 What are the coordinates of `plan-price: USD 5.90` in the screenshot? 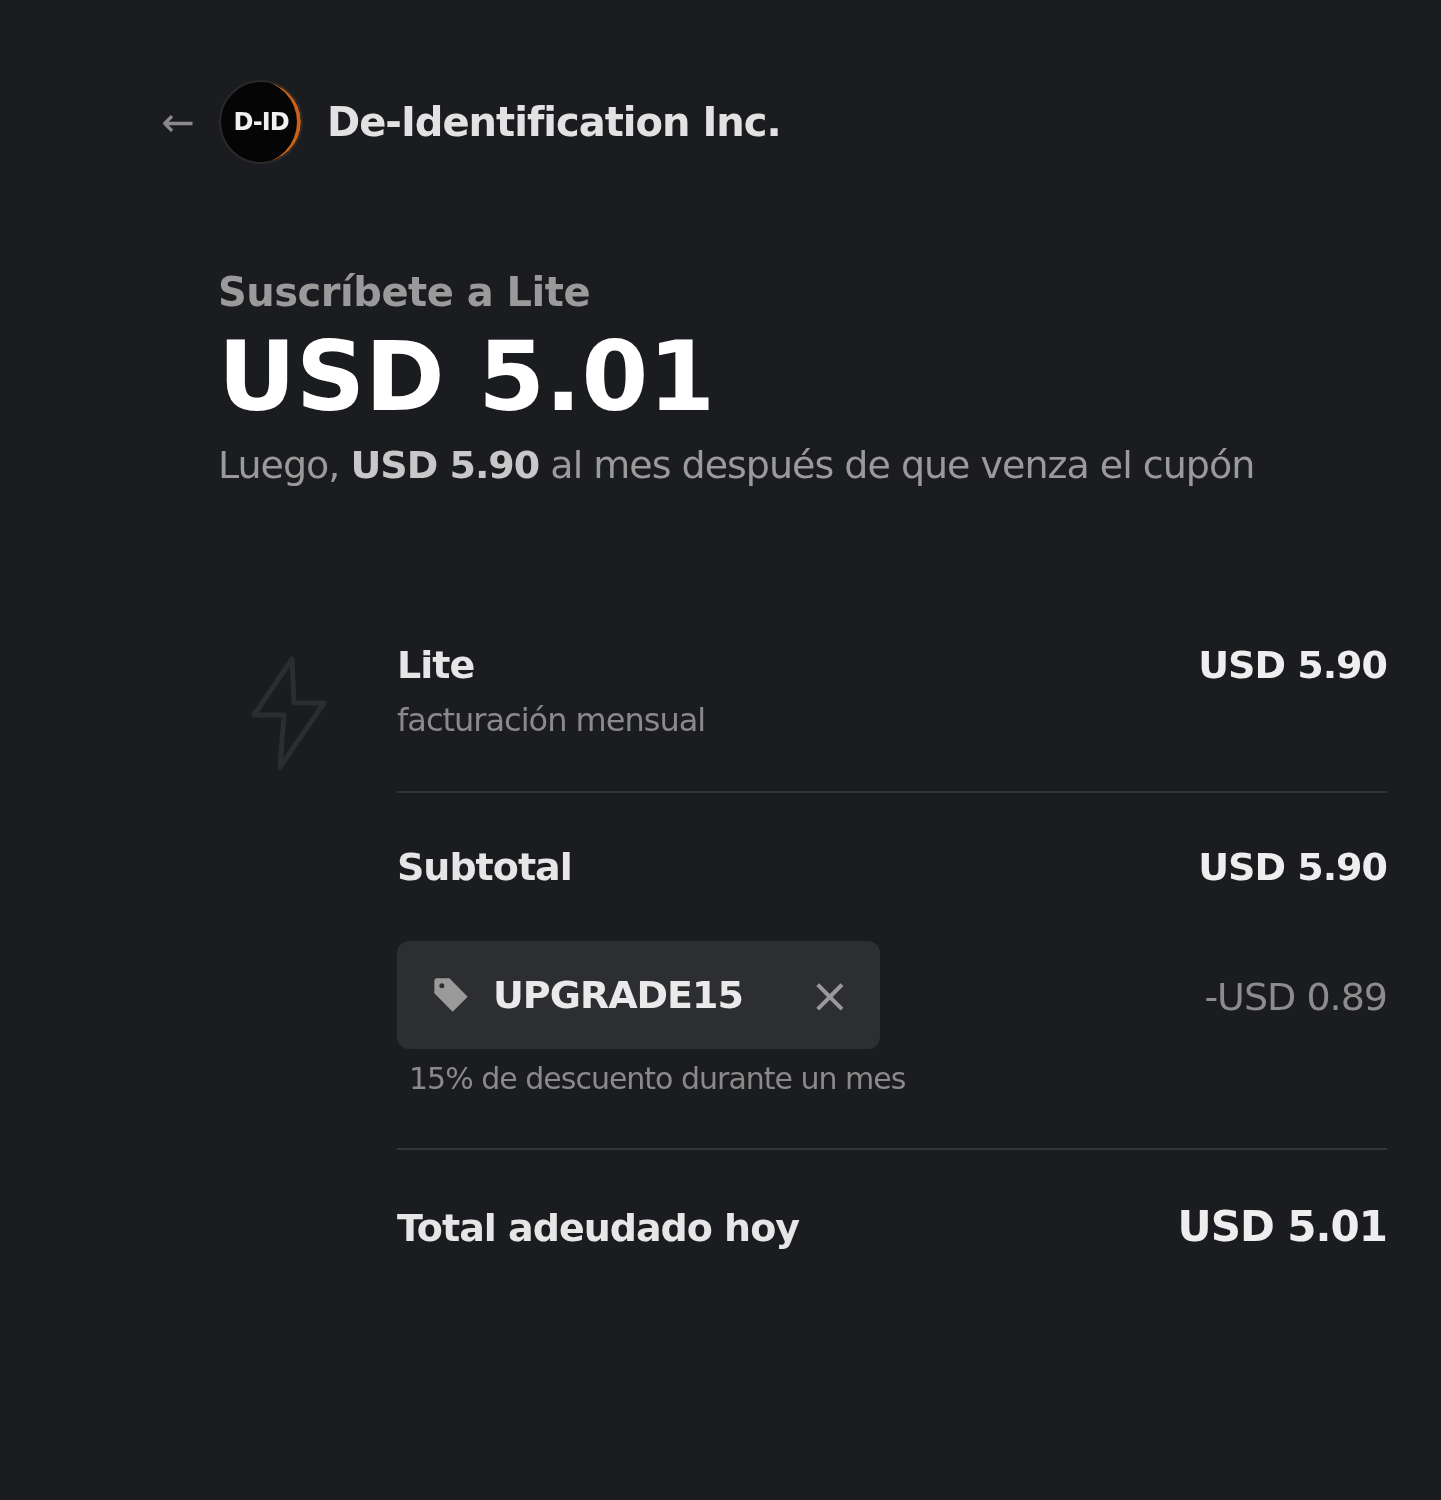 It's located at (1292, 664).